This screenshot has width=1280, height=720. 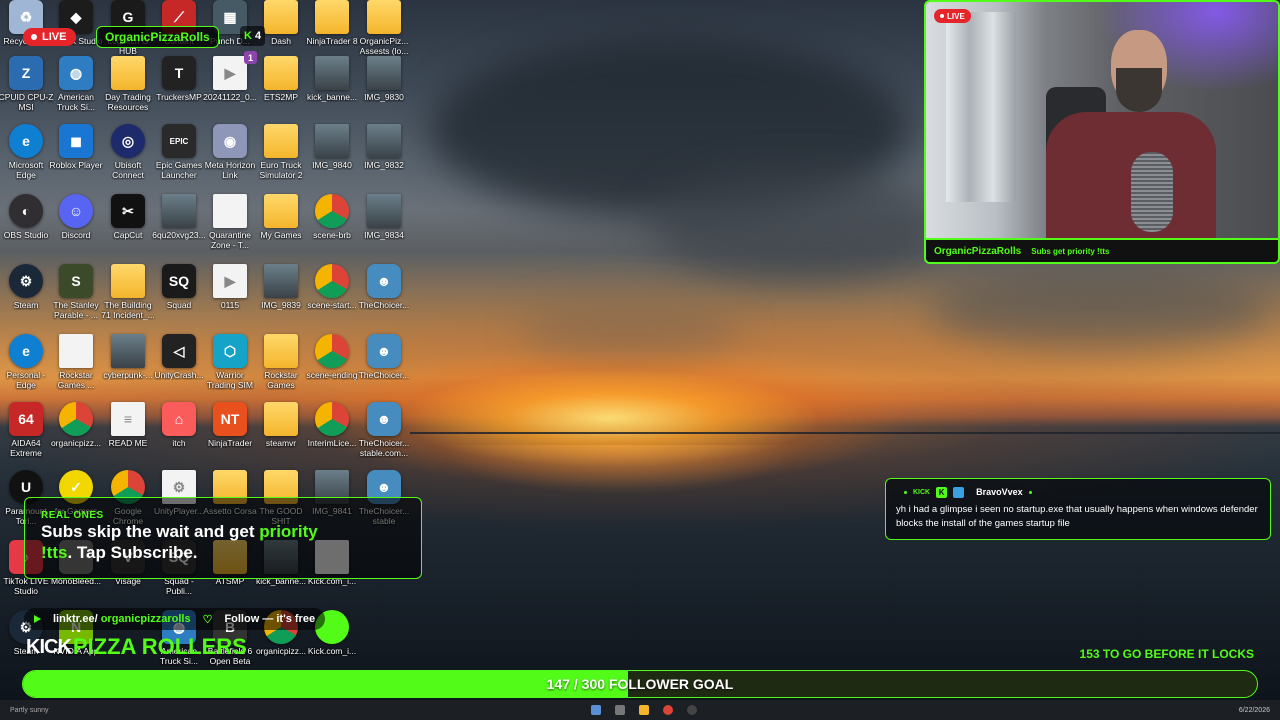 What do you see at coordinates (179, 287) in the screenshot?
I see `desktop-icon: SQ Squad` at bounding box center [179, 287].